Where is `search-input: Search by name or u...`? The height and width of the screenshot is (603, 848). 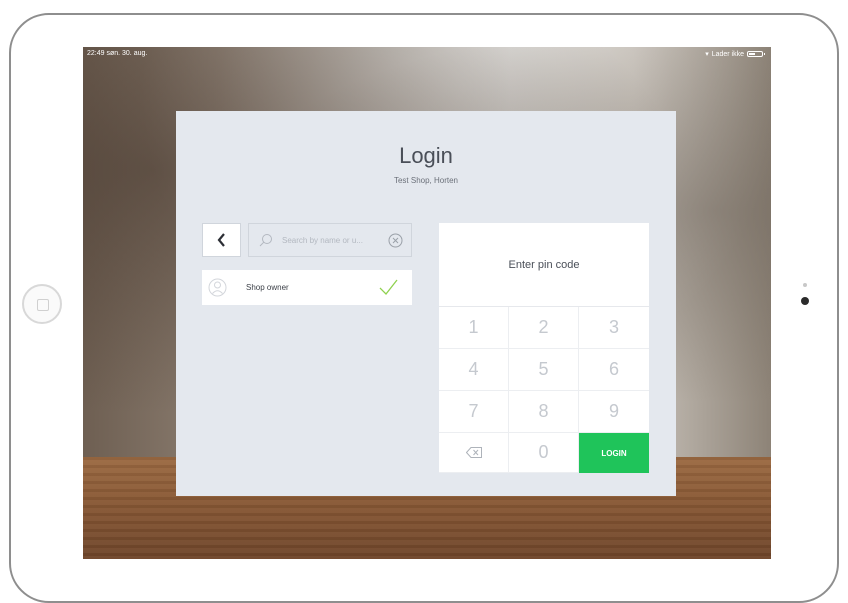 search-input: Search by name or u... is located at coordinates (330, 240).